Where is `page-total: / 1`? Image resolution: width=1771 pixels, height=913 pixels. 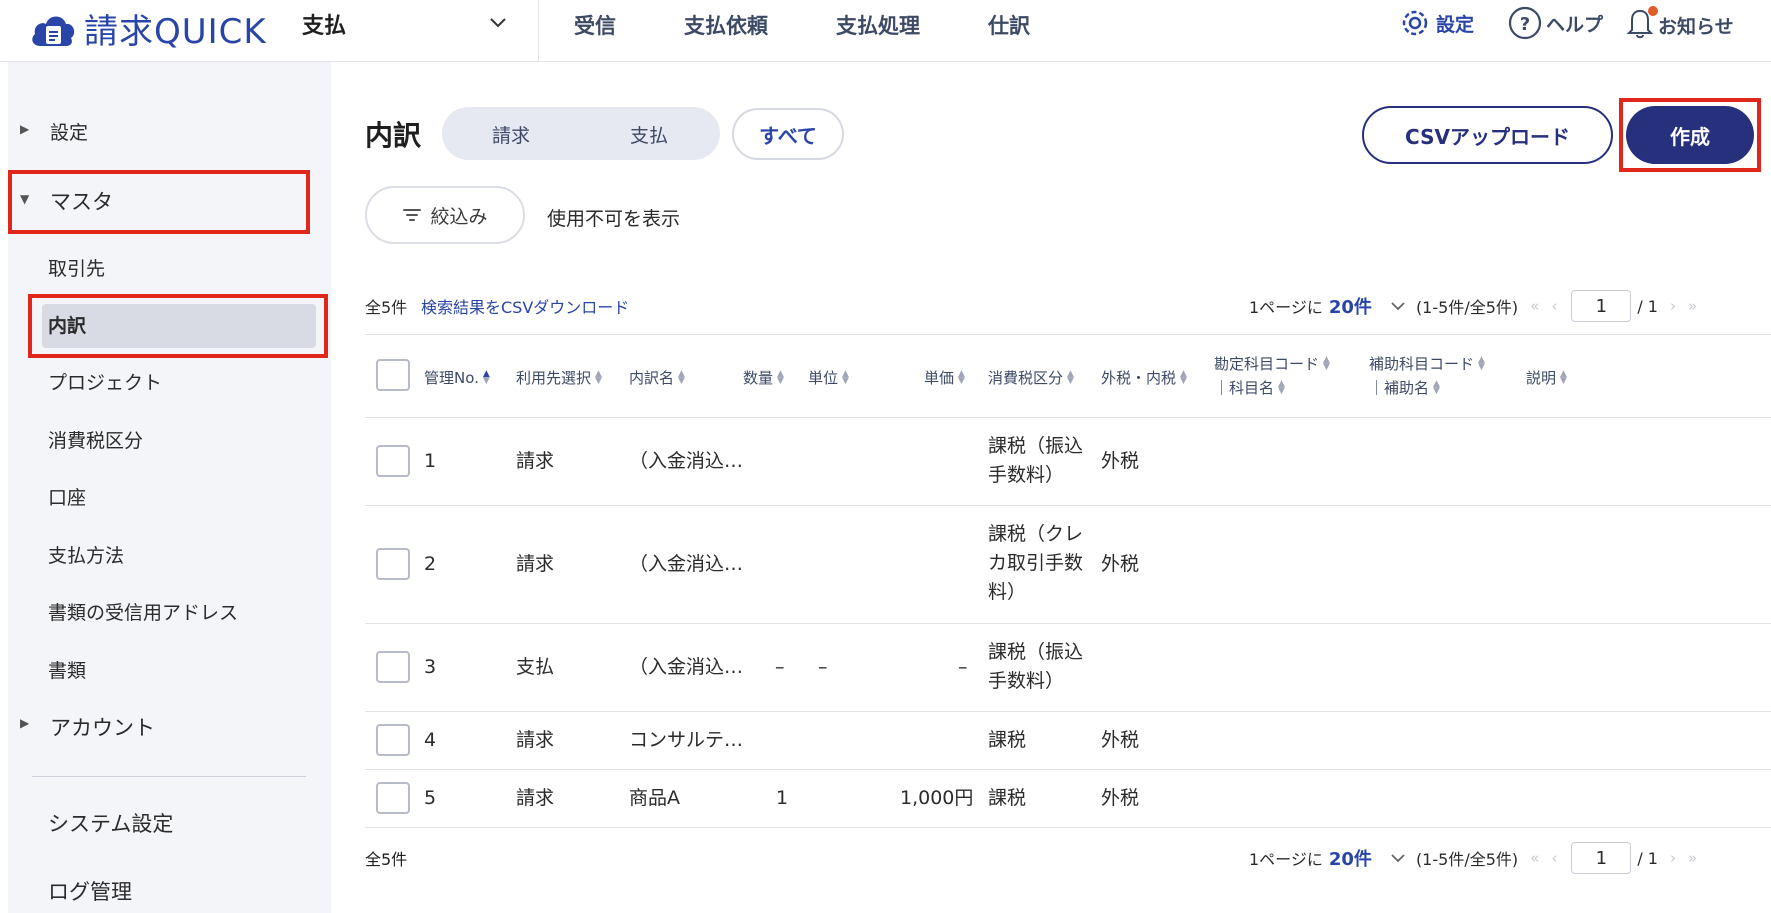 page-total: / 1 is located at coordinates (1647, 306).